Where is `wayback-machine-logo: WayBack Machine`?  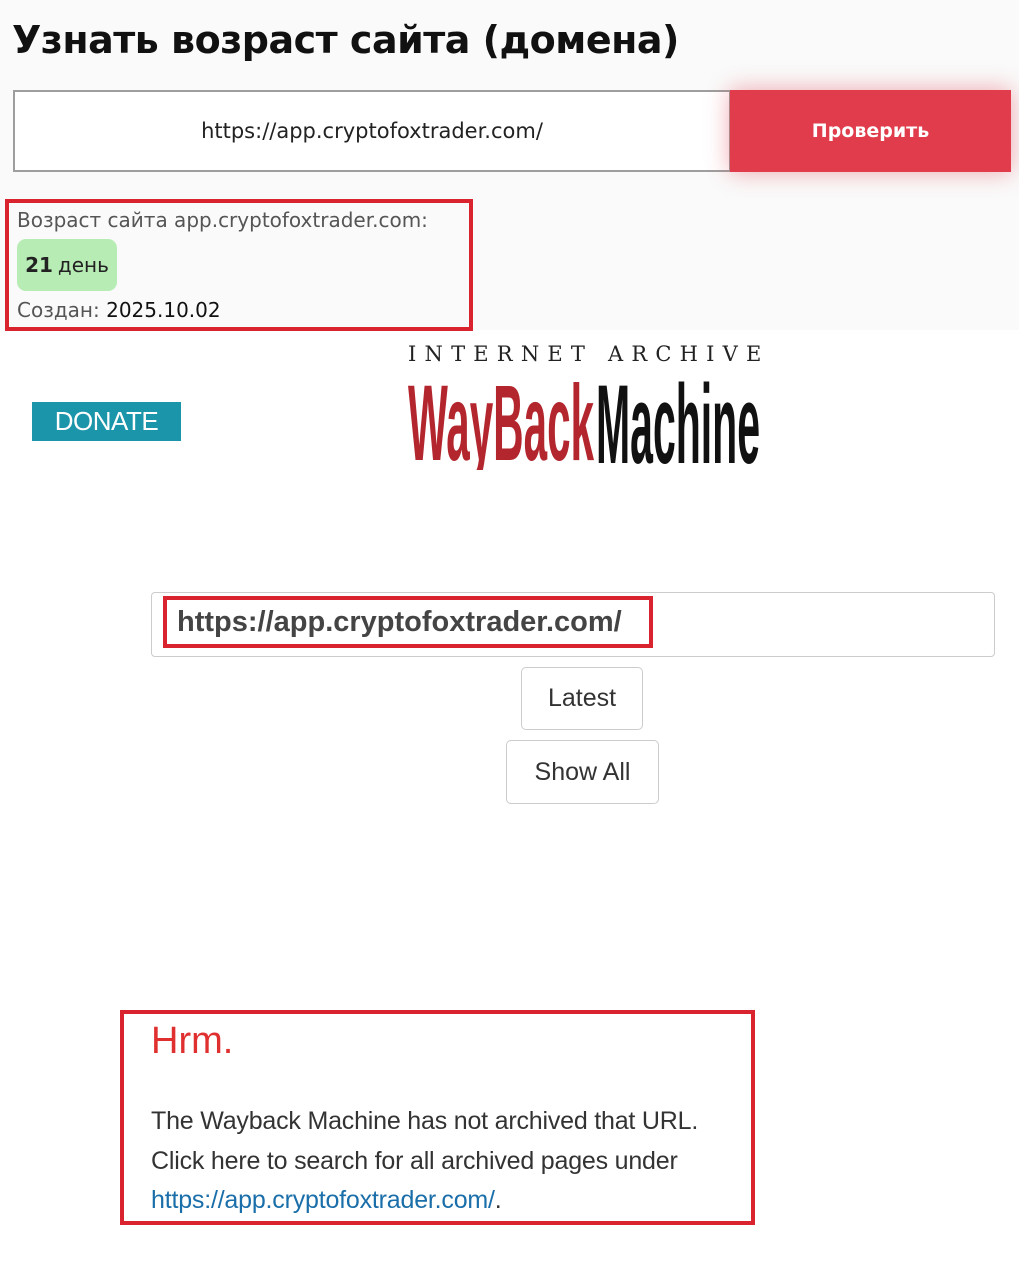
wayback-machine-logo: WayBack Machine is located at coordinates (584, 421).